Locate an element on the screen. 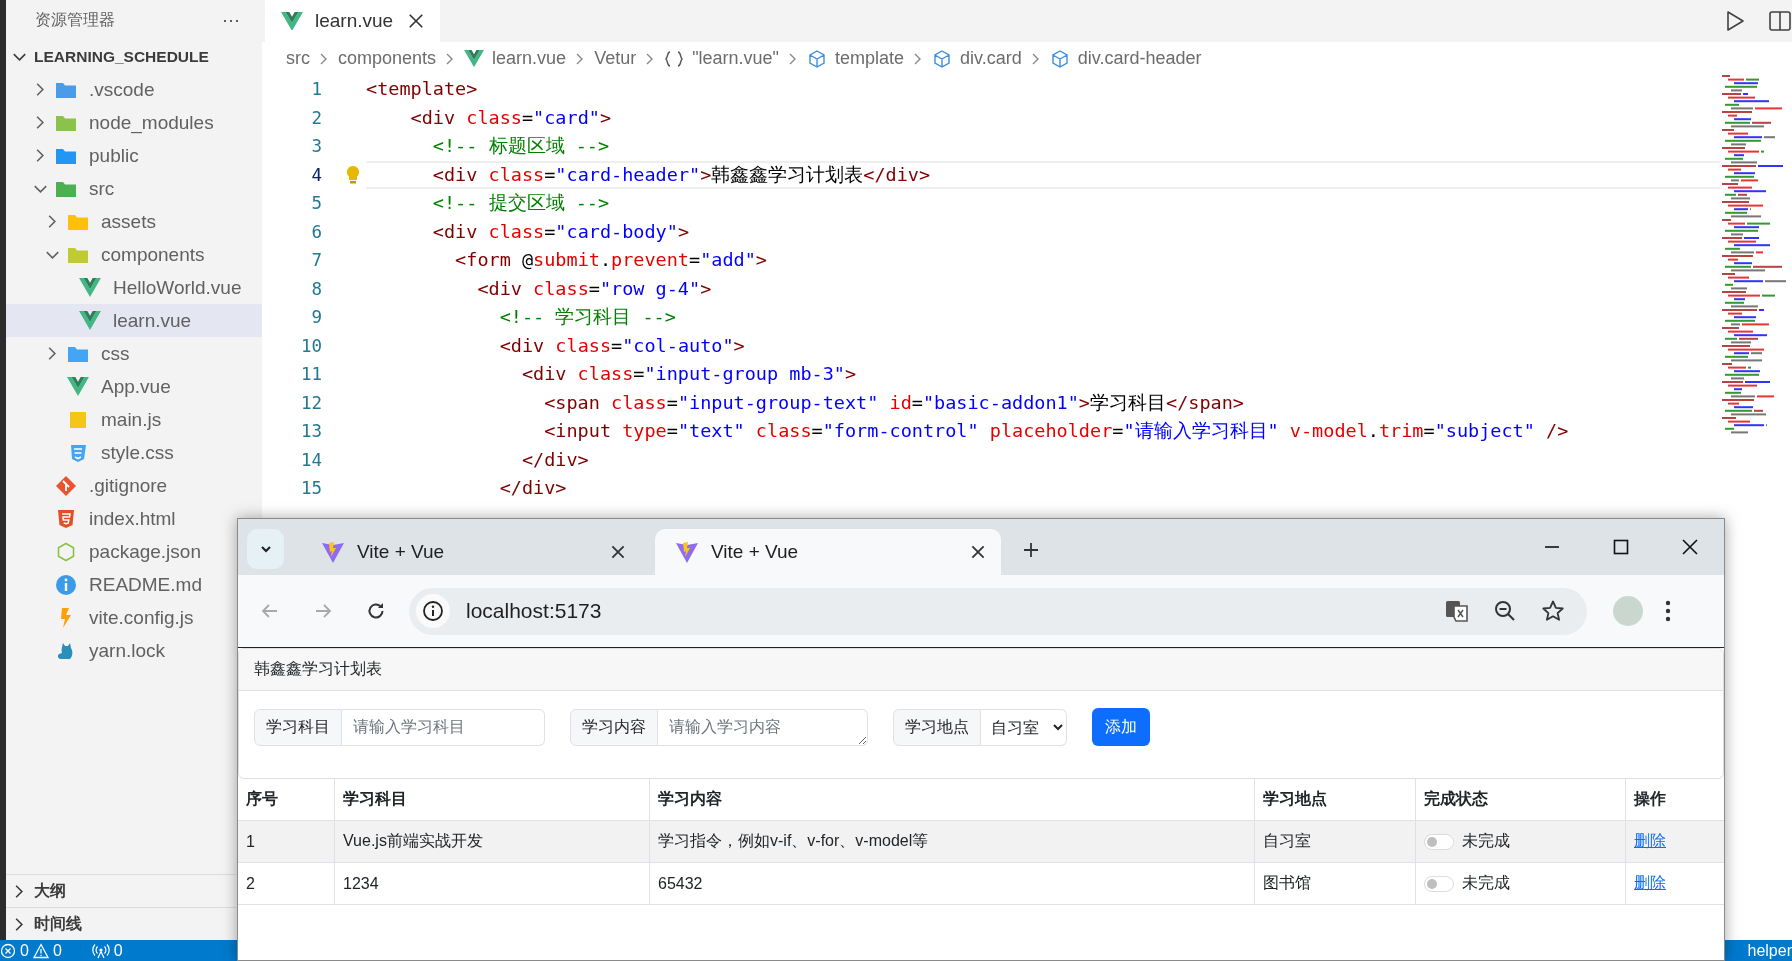  braces-icon is located at coordinates (674, 58).